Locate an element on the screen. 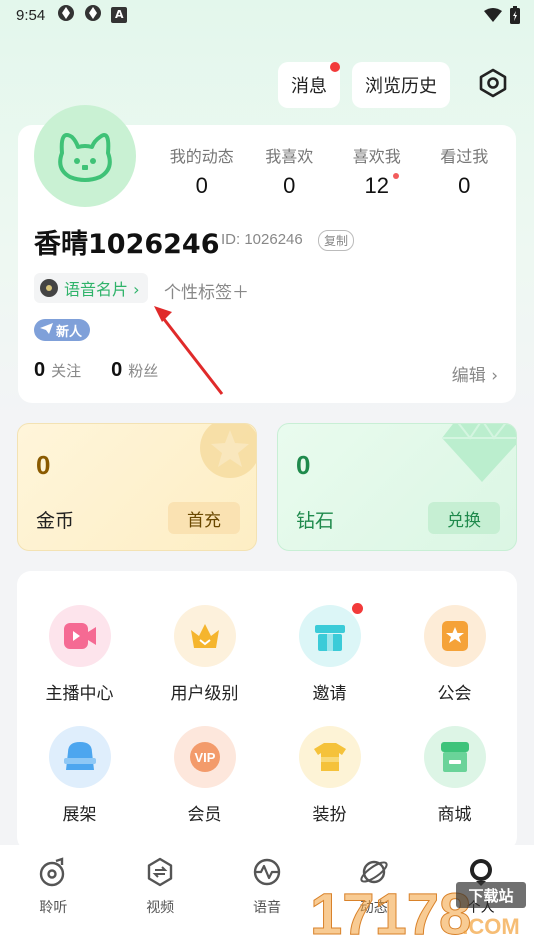 This screenshot has height=950, width=534. tab-listen: 聆听 is located at coordinates (53, 903).